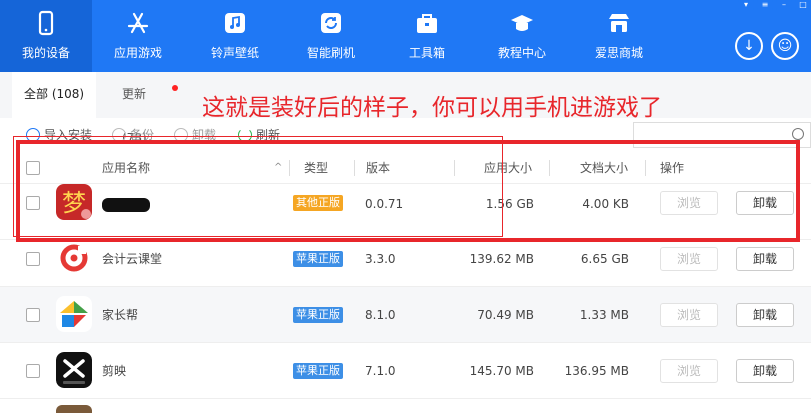 This screenshot has width=811, height=413. Describe the element at coordinates (235, 23) in the screenshot. I see `music-icon` at that location.